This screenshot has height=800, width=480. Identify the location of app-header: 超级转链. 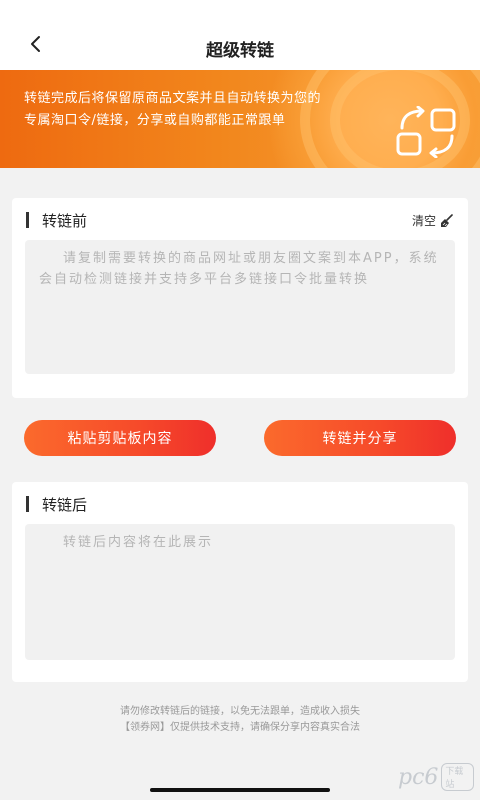
(240, 35).